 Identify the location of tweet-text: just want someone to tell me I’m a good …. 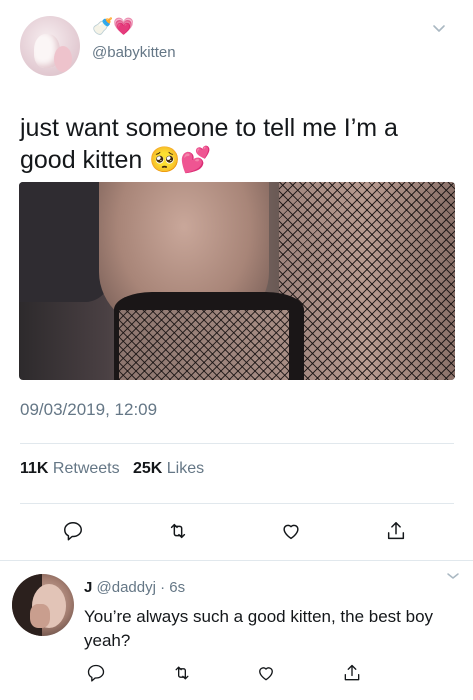
(209, 144).